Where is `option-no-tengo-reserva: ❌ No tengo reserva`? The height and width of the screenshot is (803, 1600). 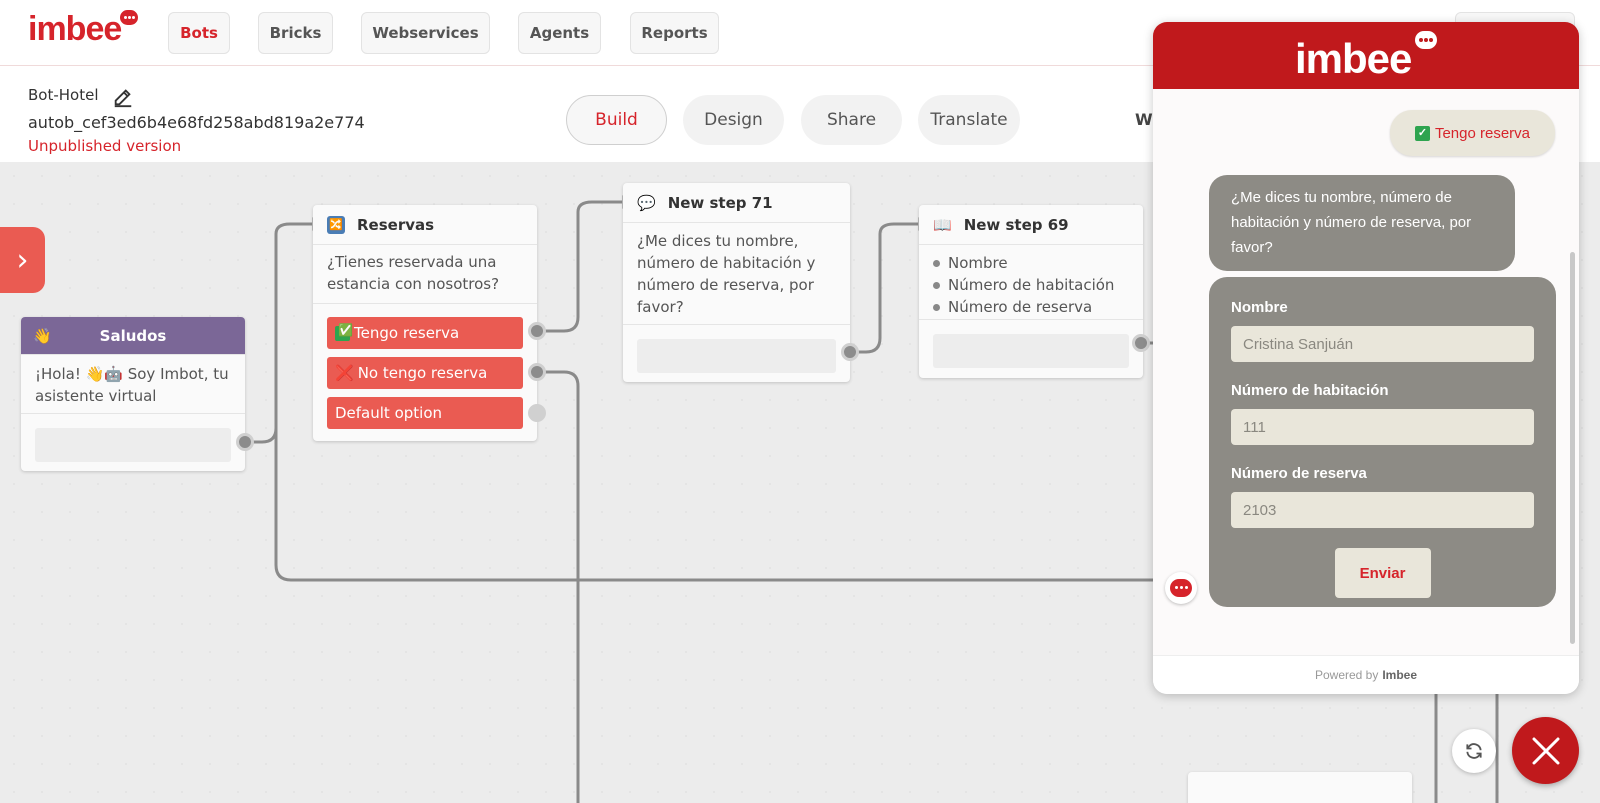 option-no-tengo-reserva: ❌ No tengo reserva is located at coordinates (425, 373).